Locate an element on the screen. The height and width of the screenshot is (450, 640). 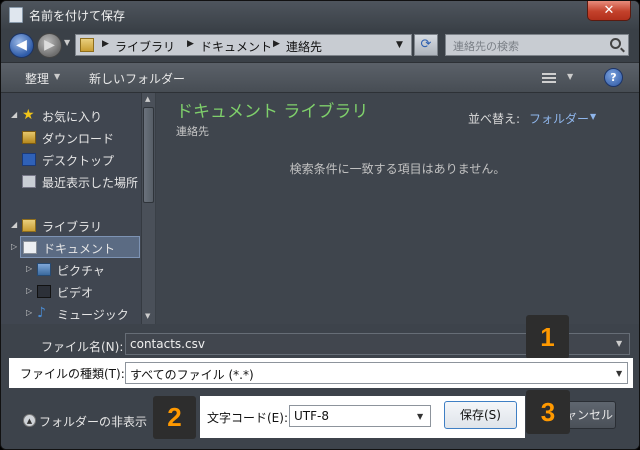
organize-menu: 整理 is located at coordinates (37, 78).